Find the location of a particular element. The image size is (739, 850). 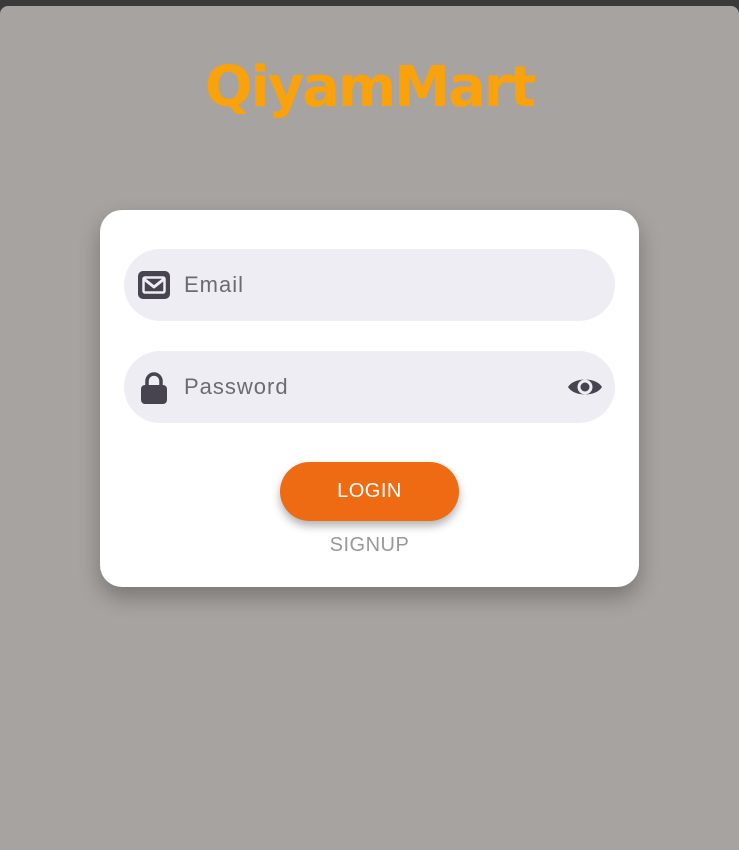

eye-icon is located at coordinates (585, 387).